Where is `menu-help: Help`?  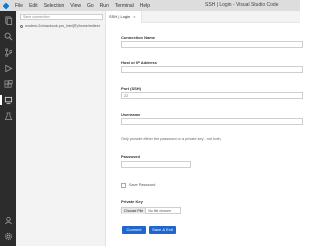
menu-help: Help is located at coordinates (145, 6).